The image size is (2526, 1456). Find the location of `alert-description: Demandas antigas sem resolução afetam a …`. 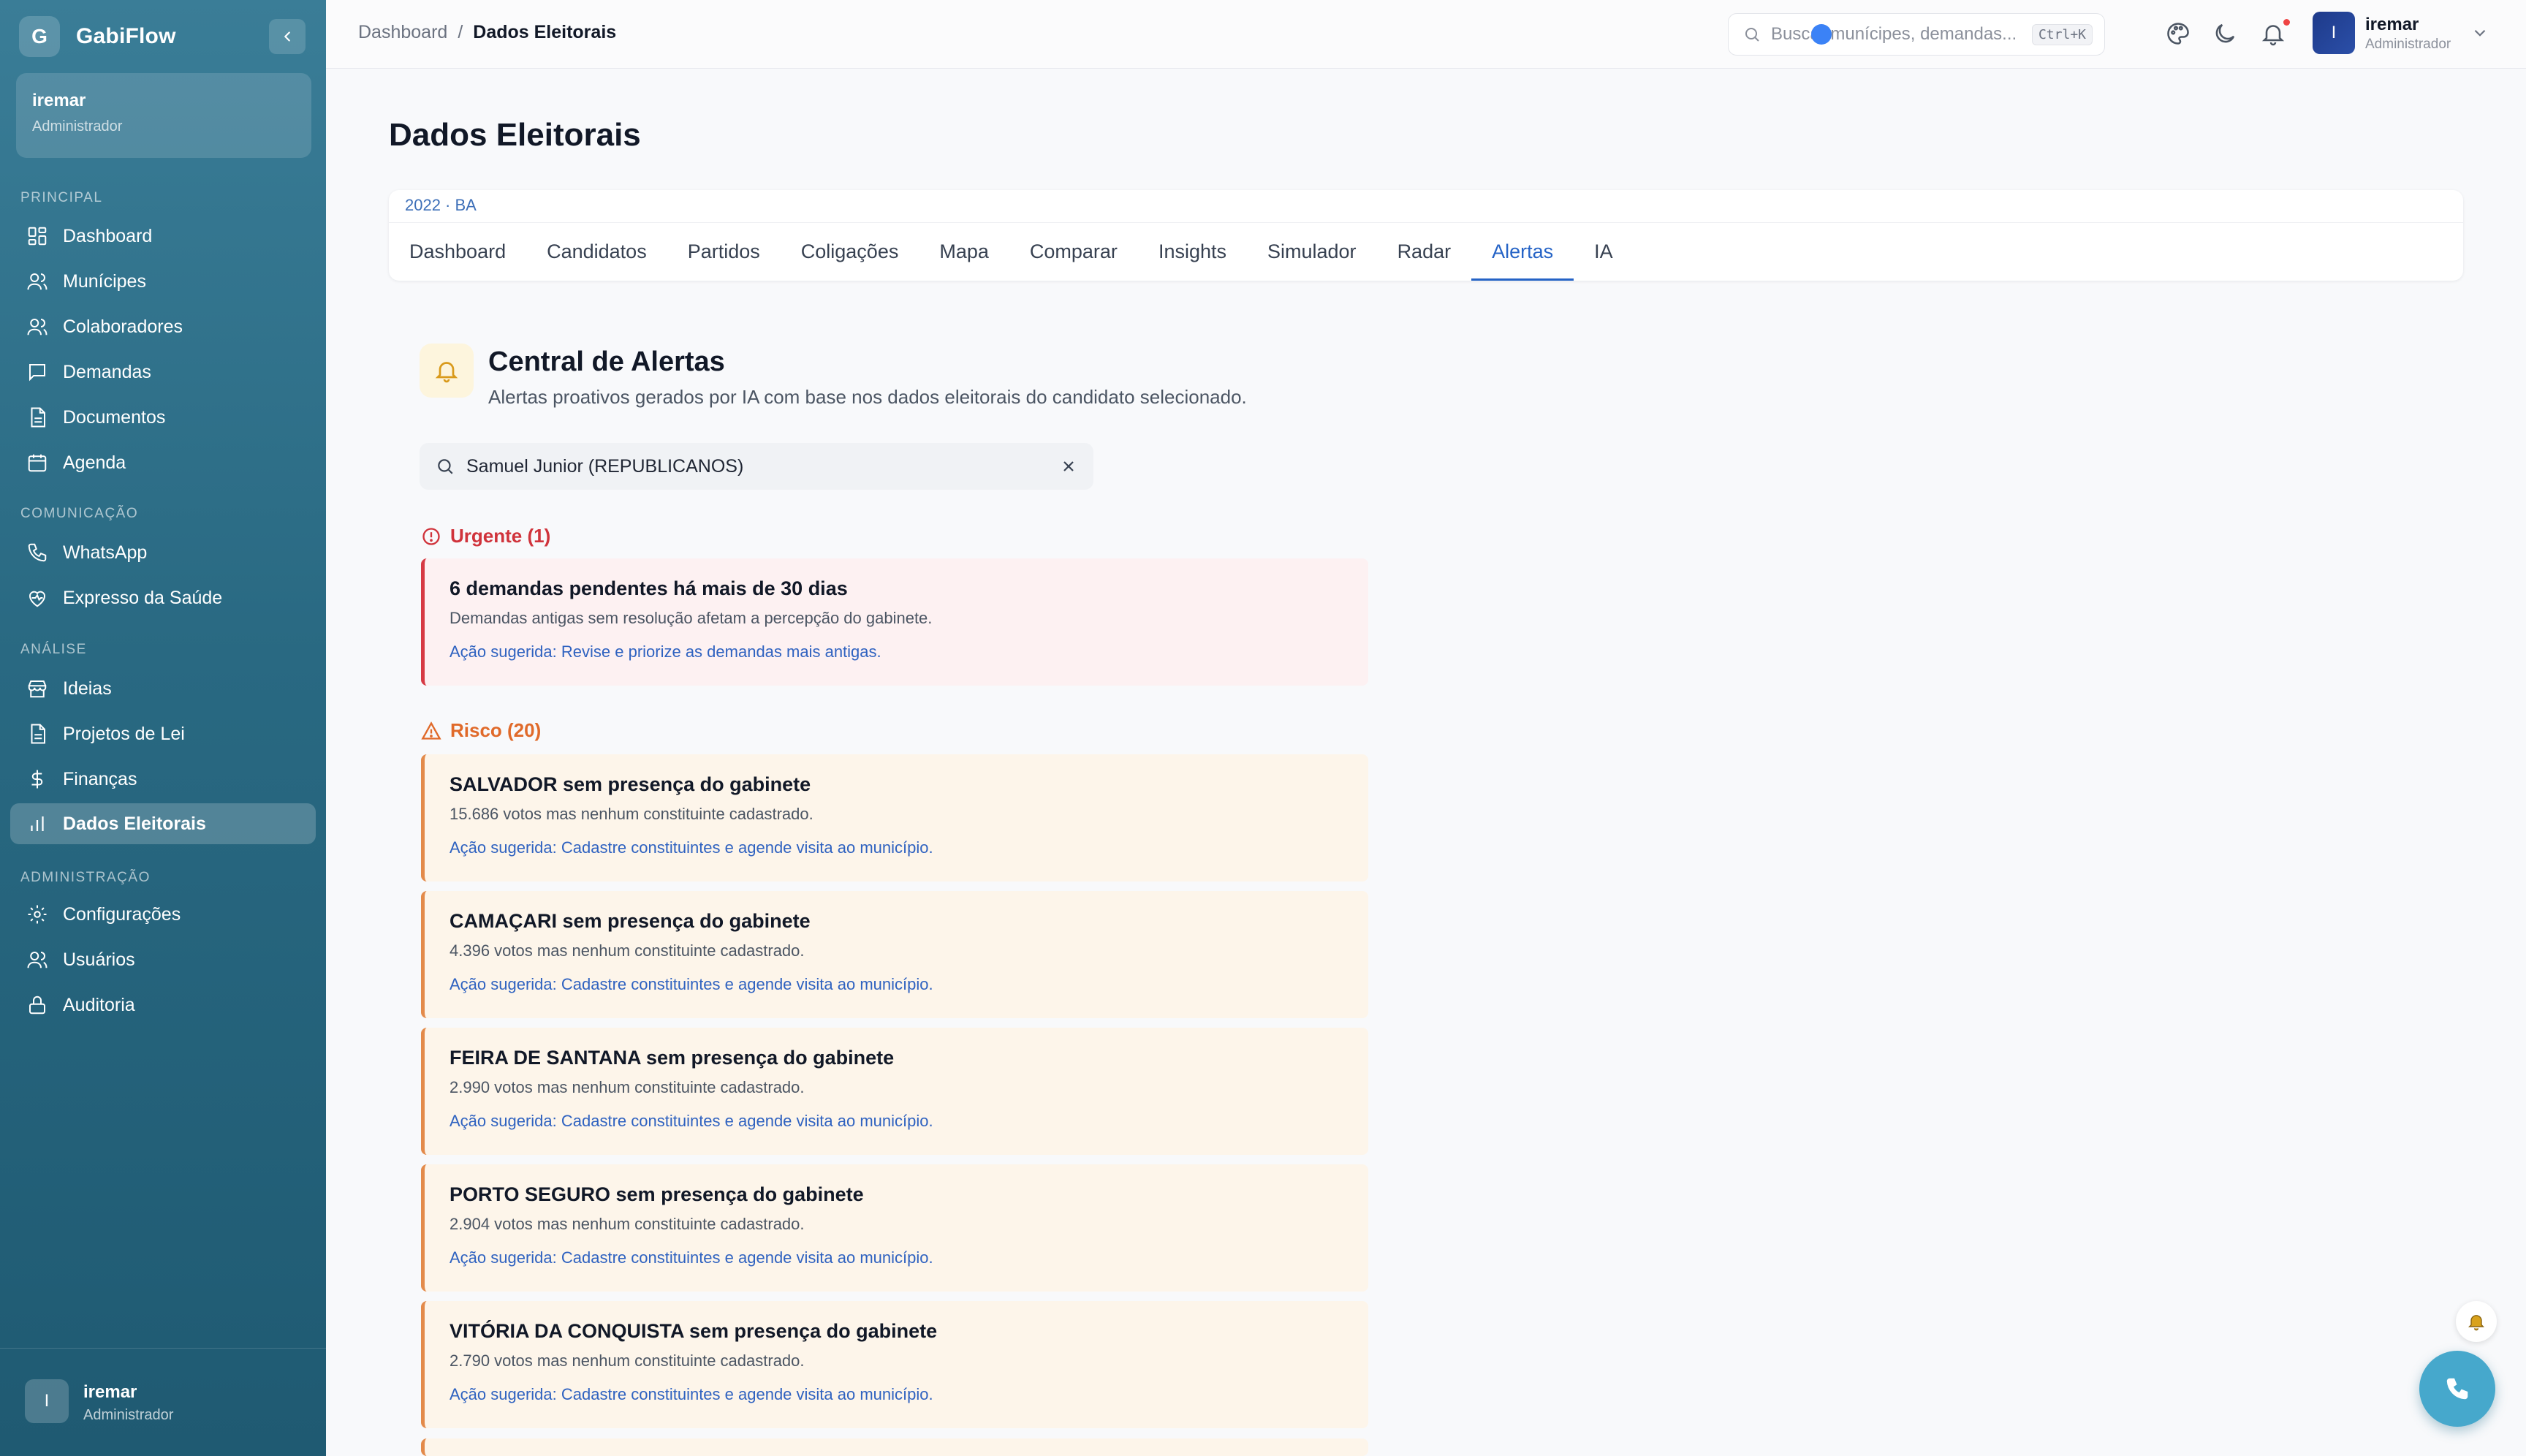

alert-description: Demandas antigas sem resolução afetam a … is located at coordinates (691, 618).